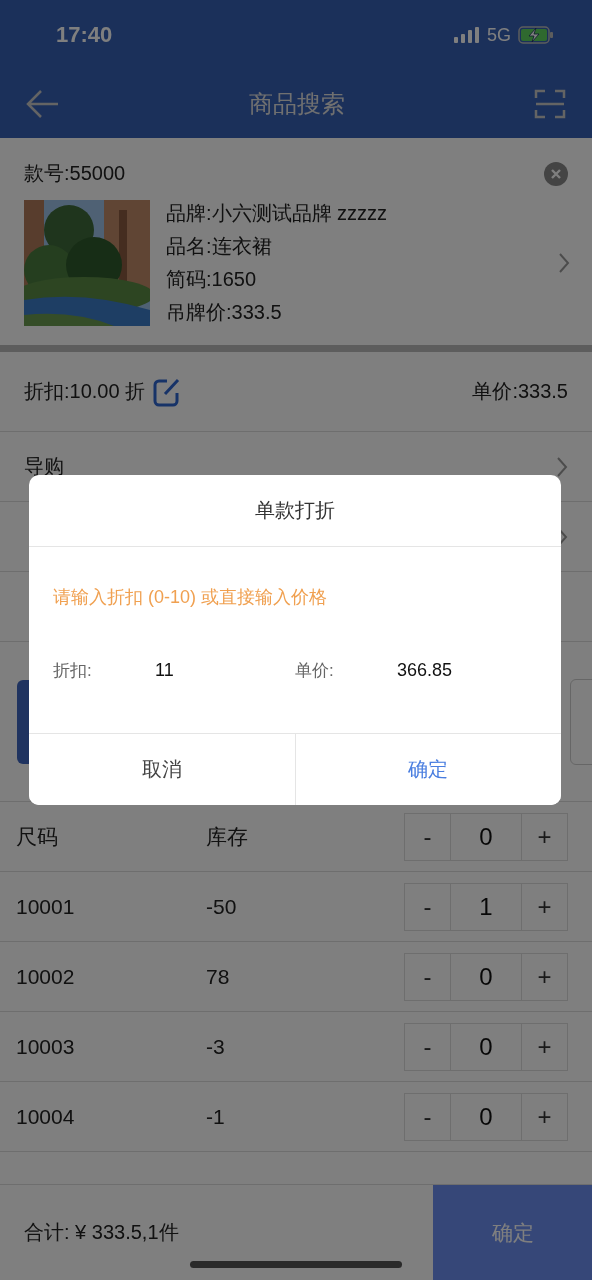 This screenshot has width=592, height=1280. Describe the element at coordinates (191, 597) in the screenshot. I see `hint-text: 请输入折扣 (0-10) 或直接输入价格` at that location.